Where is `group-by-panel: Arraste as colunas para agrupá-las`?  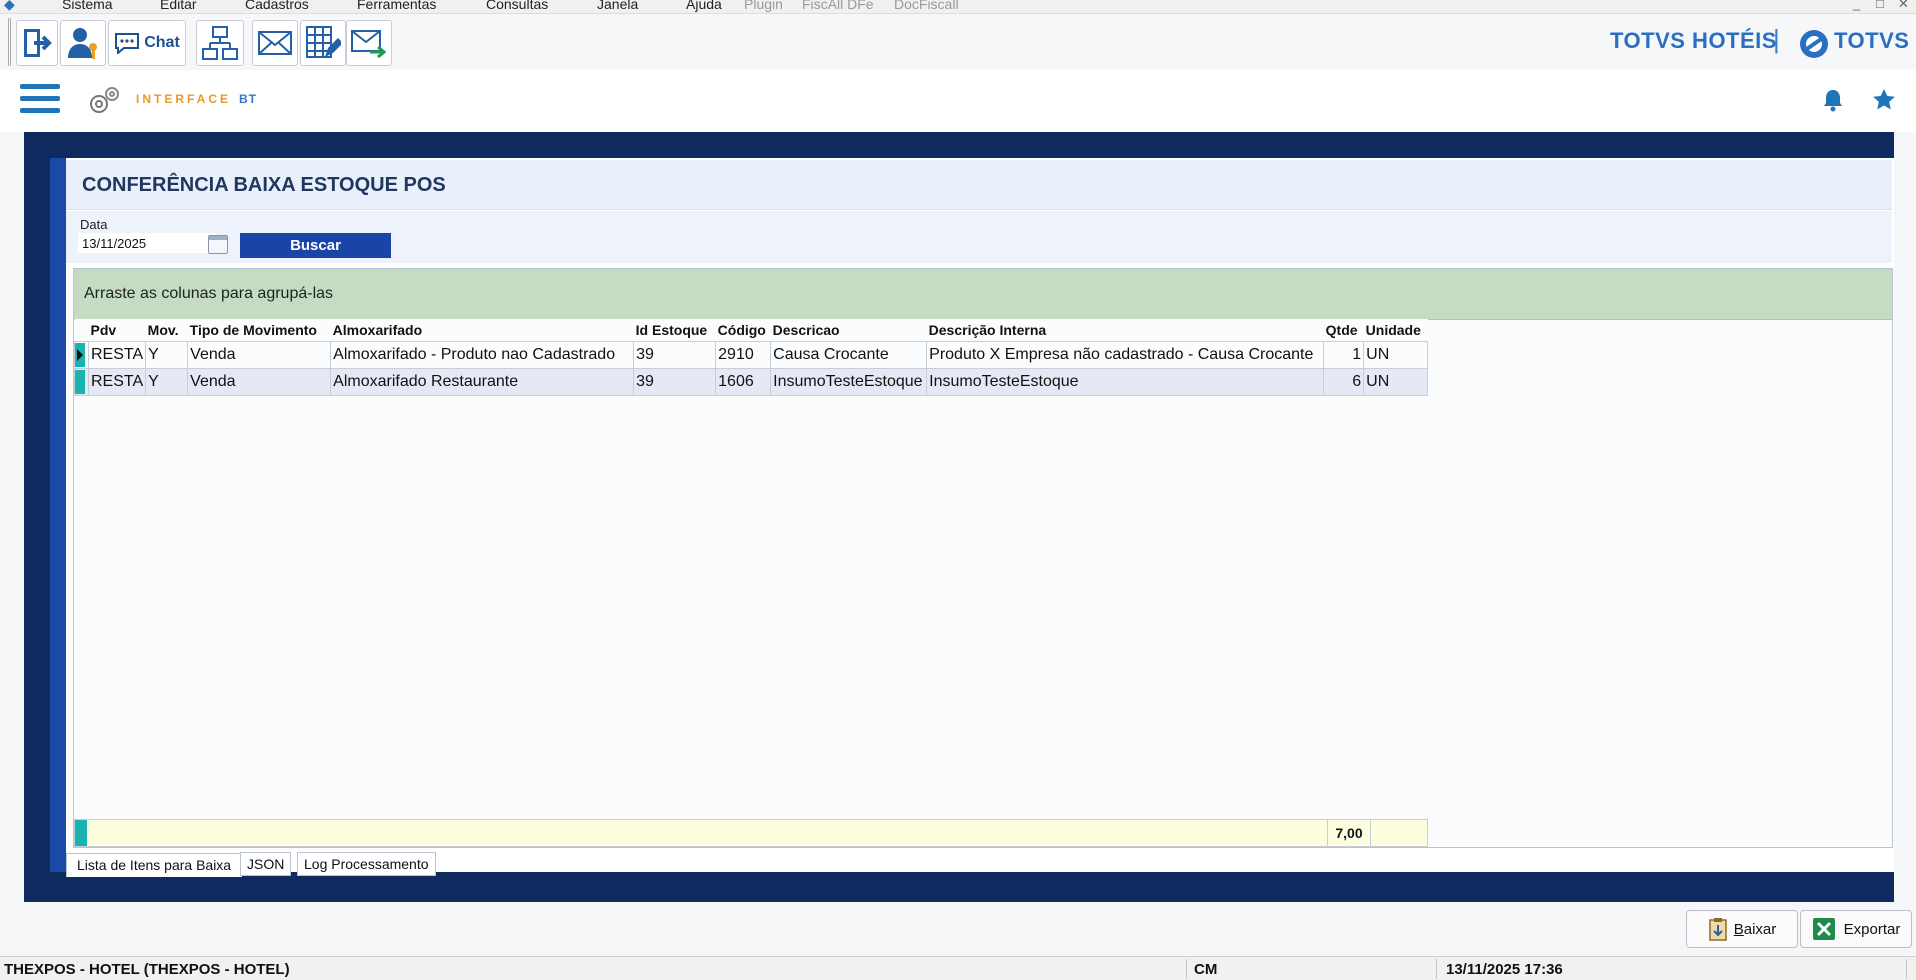 group-by-panel: Arraste as colunas para agrupá-las is located at coordinates (983, 294).